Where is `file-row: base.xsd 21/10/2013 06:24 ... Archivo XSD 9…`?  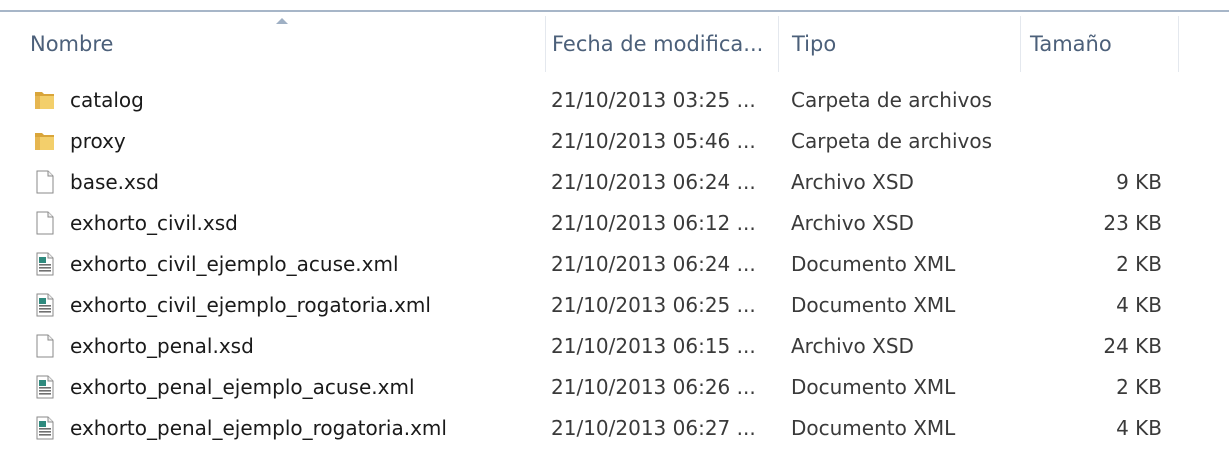 file-row: base.xsd 21/10/2013 06:24 ... Archivo XSD 9… is located at coordinates (614, 182).